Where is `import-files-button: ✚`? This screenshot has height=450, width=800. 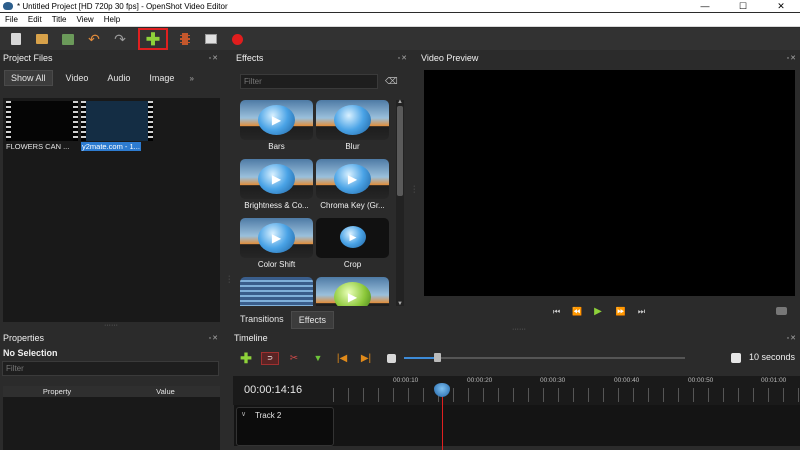
import-files-button: ✚ is located at coordinates (153, 39).